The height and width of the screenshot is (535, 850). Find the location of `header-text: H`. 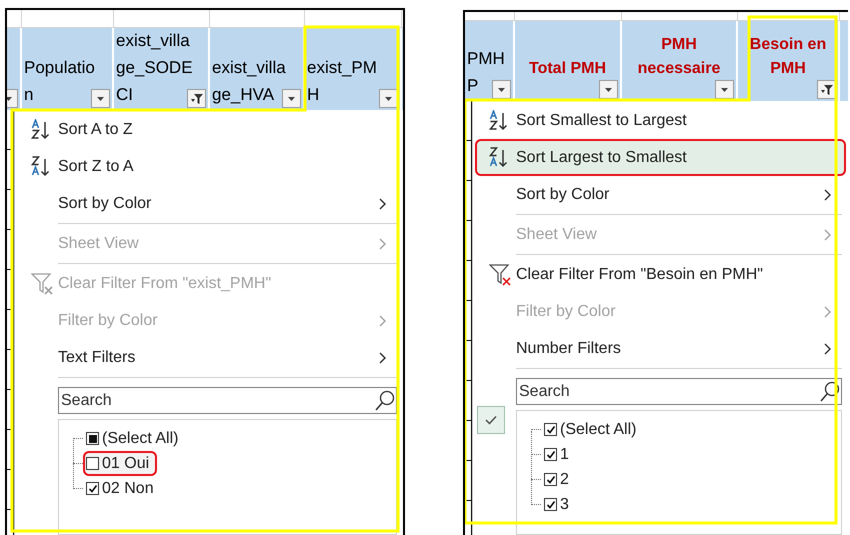

header-text: H is located at coordinates (313, 95).